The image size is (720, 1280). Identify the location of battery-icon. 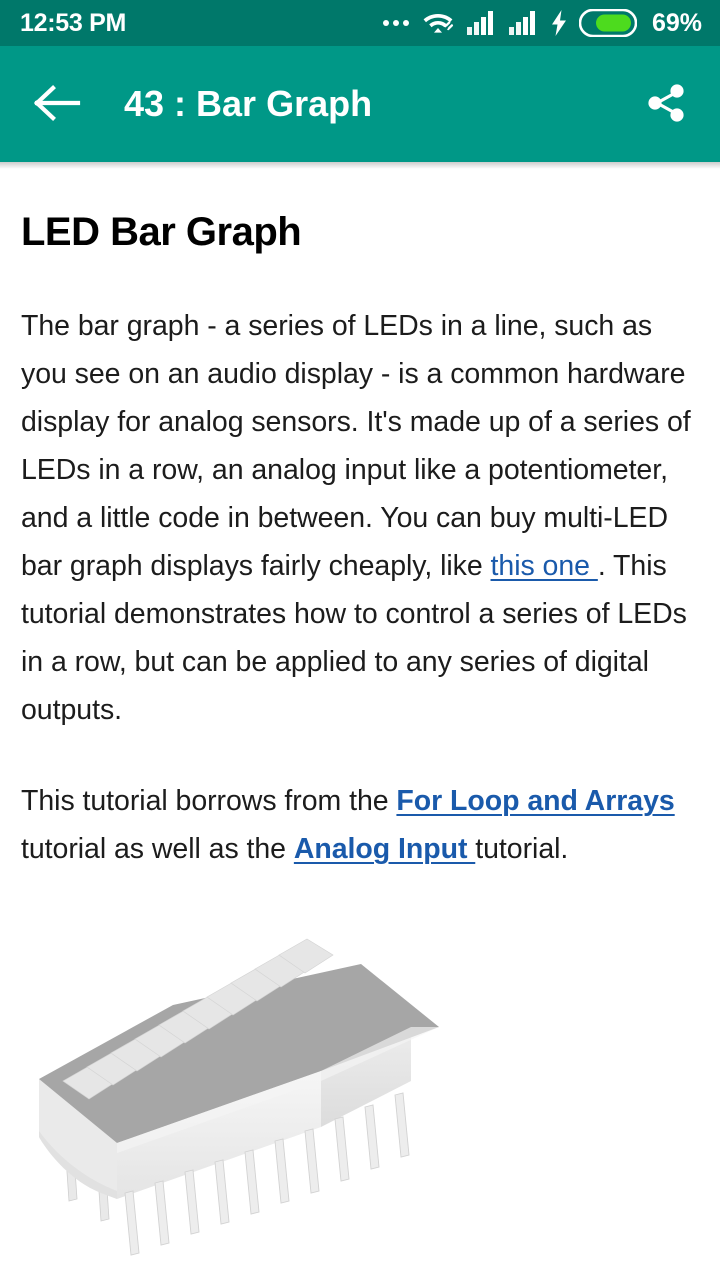
(607, 23).